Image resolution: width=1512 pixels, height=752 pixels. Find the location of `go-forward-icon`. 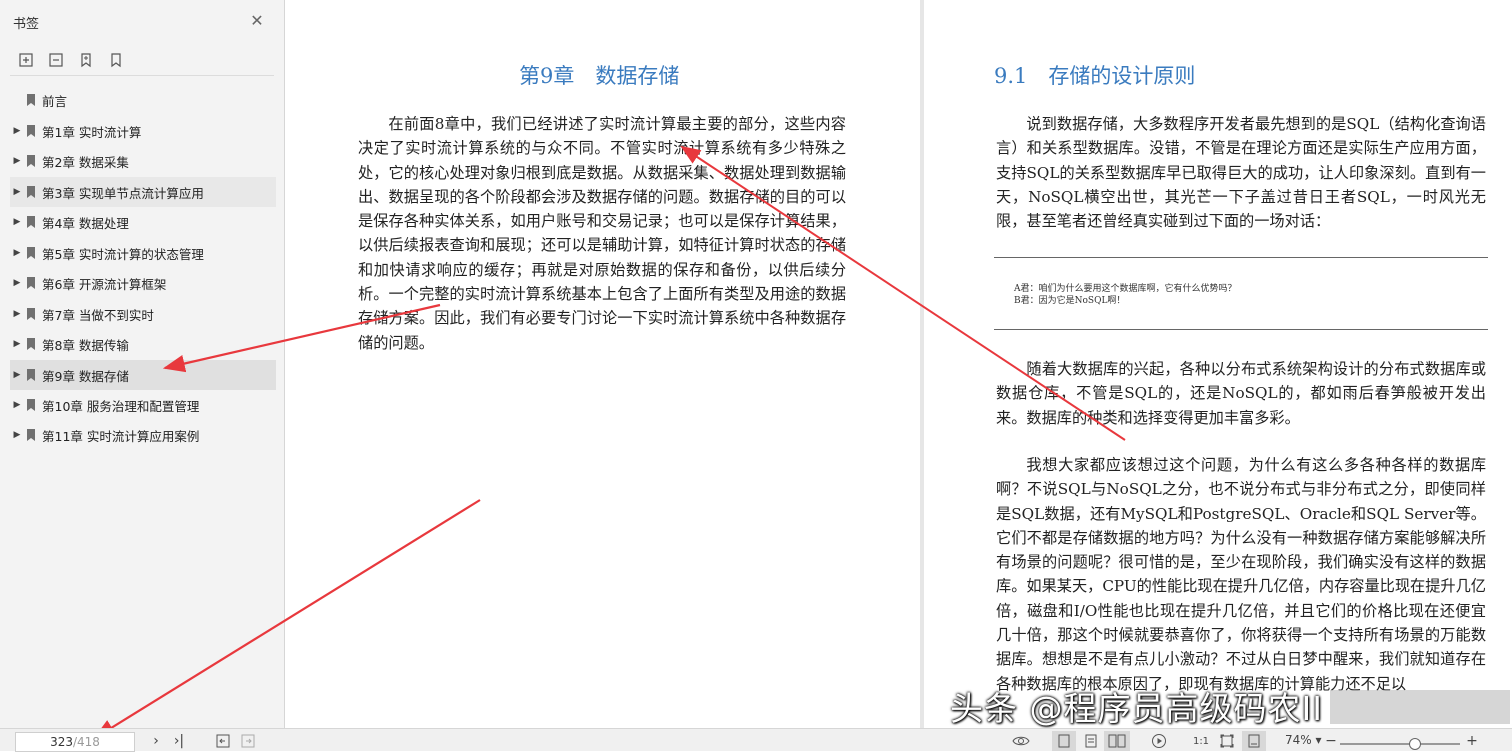

go-forward-icon is located at coordinates (248, 741).